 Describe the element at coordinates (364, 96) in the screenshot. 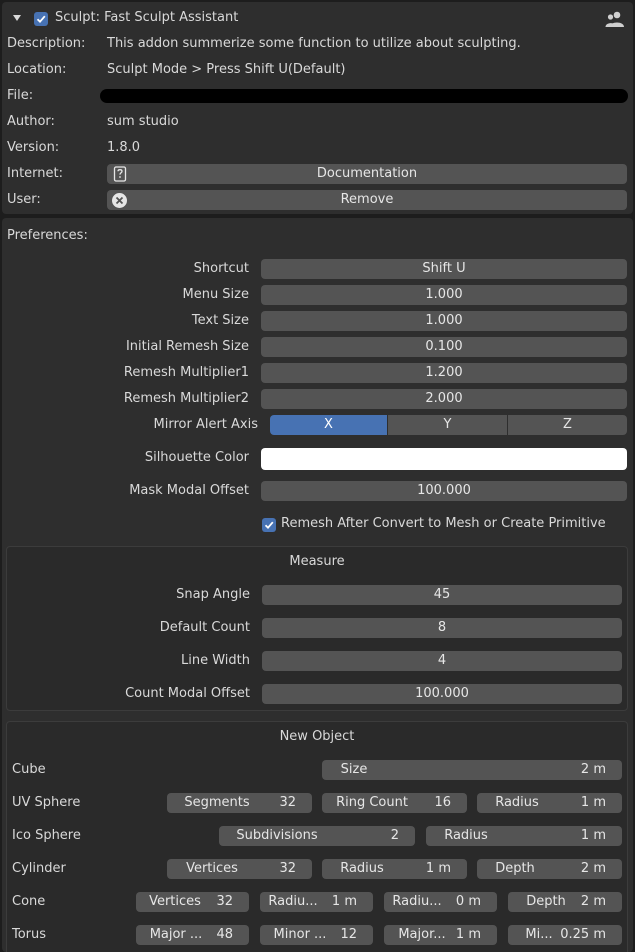

I see `file-path-redacted` at that location.